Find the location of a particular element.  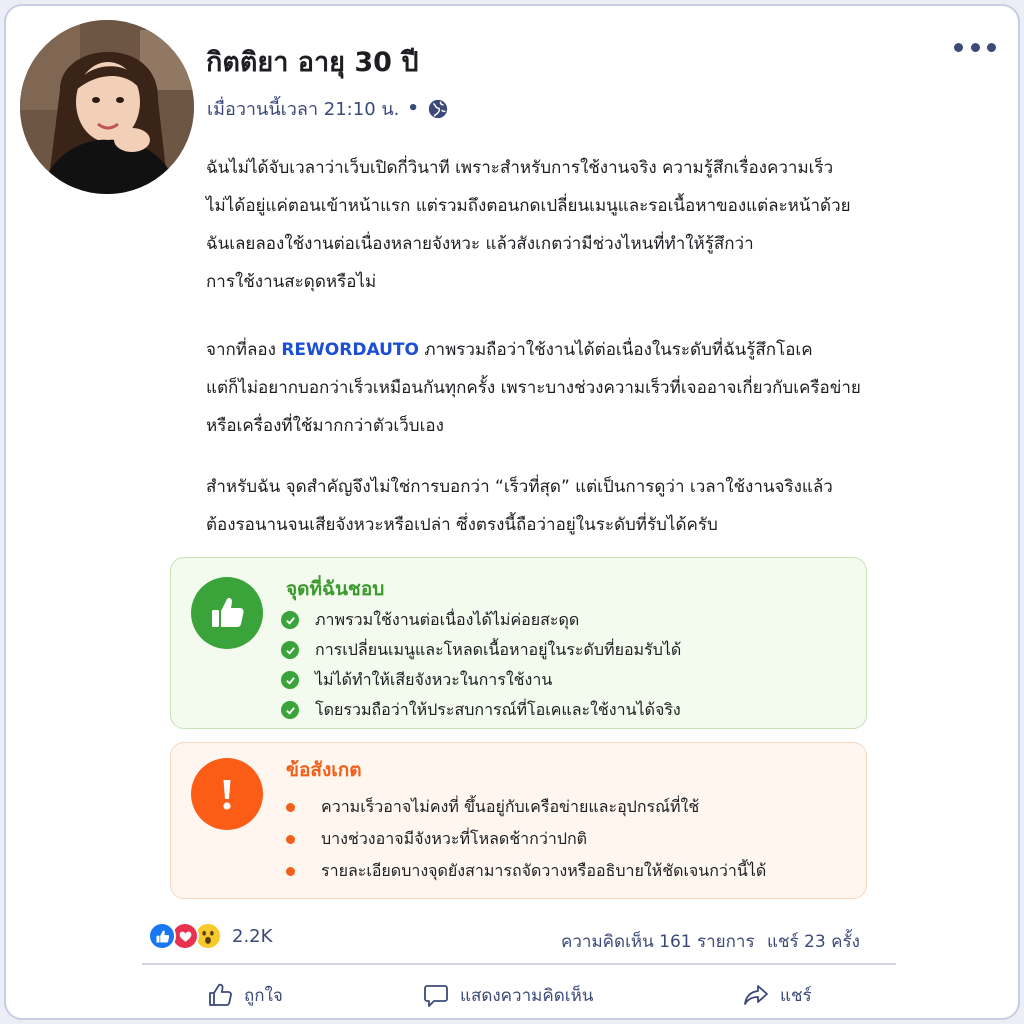

post-timestamp: เมื่อวานนี้เวลา 21:10 น. is located at coordinates (303, 108).